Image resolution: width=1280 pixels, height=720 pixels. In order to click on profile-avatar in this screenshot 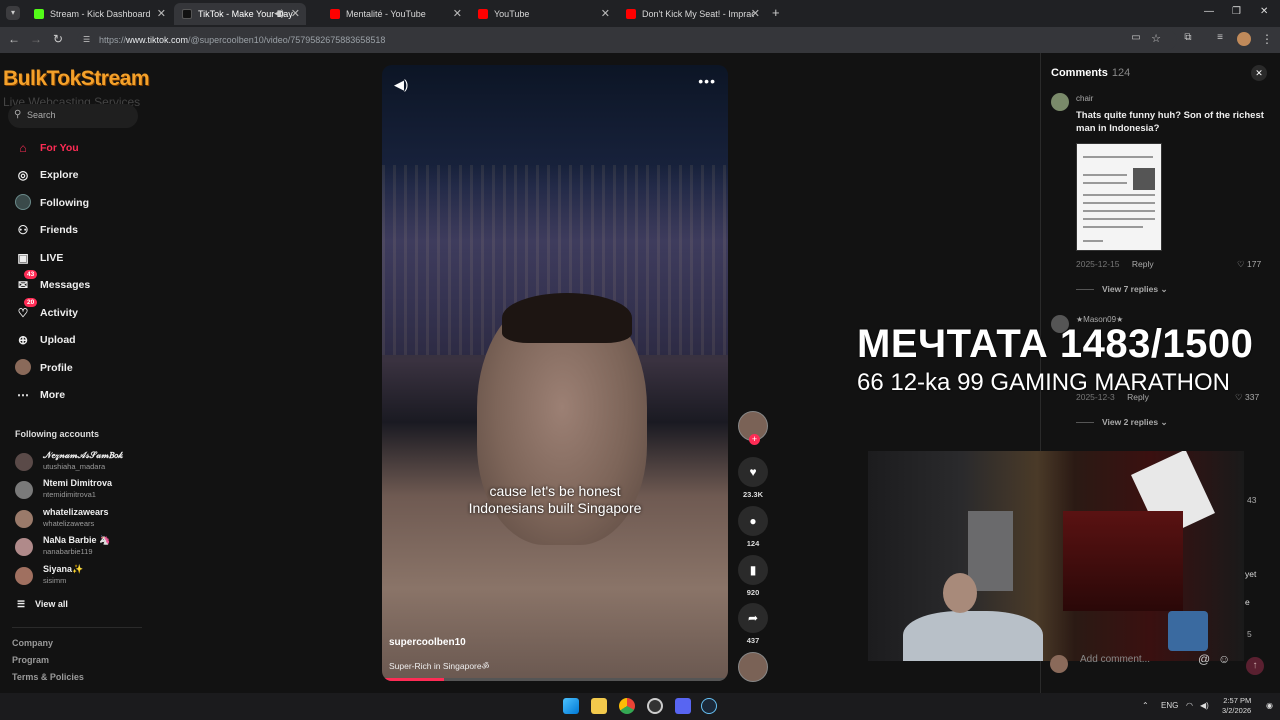, I will do `click(1244, 39)`.